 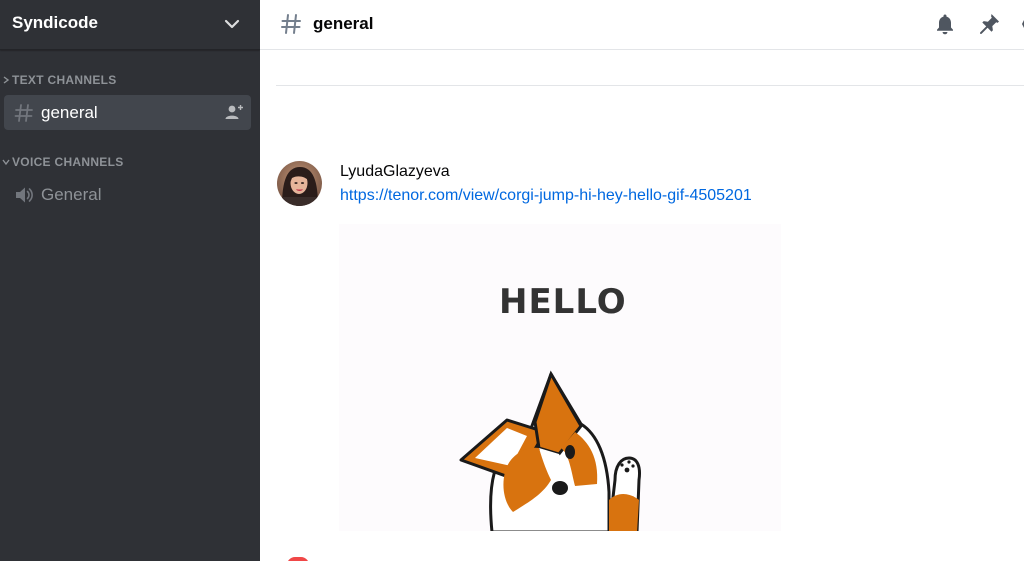 What do you see at coordinates (64, 80) in the screenshot?
I see `category-label: TEXT CHANNELS` at bounding box center [64, 80].